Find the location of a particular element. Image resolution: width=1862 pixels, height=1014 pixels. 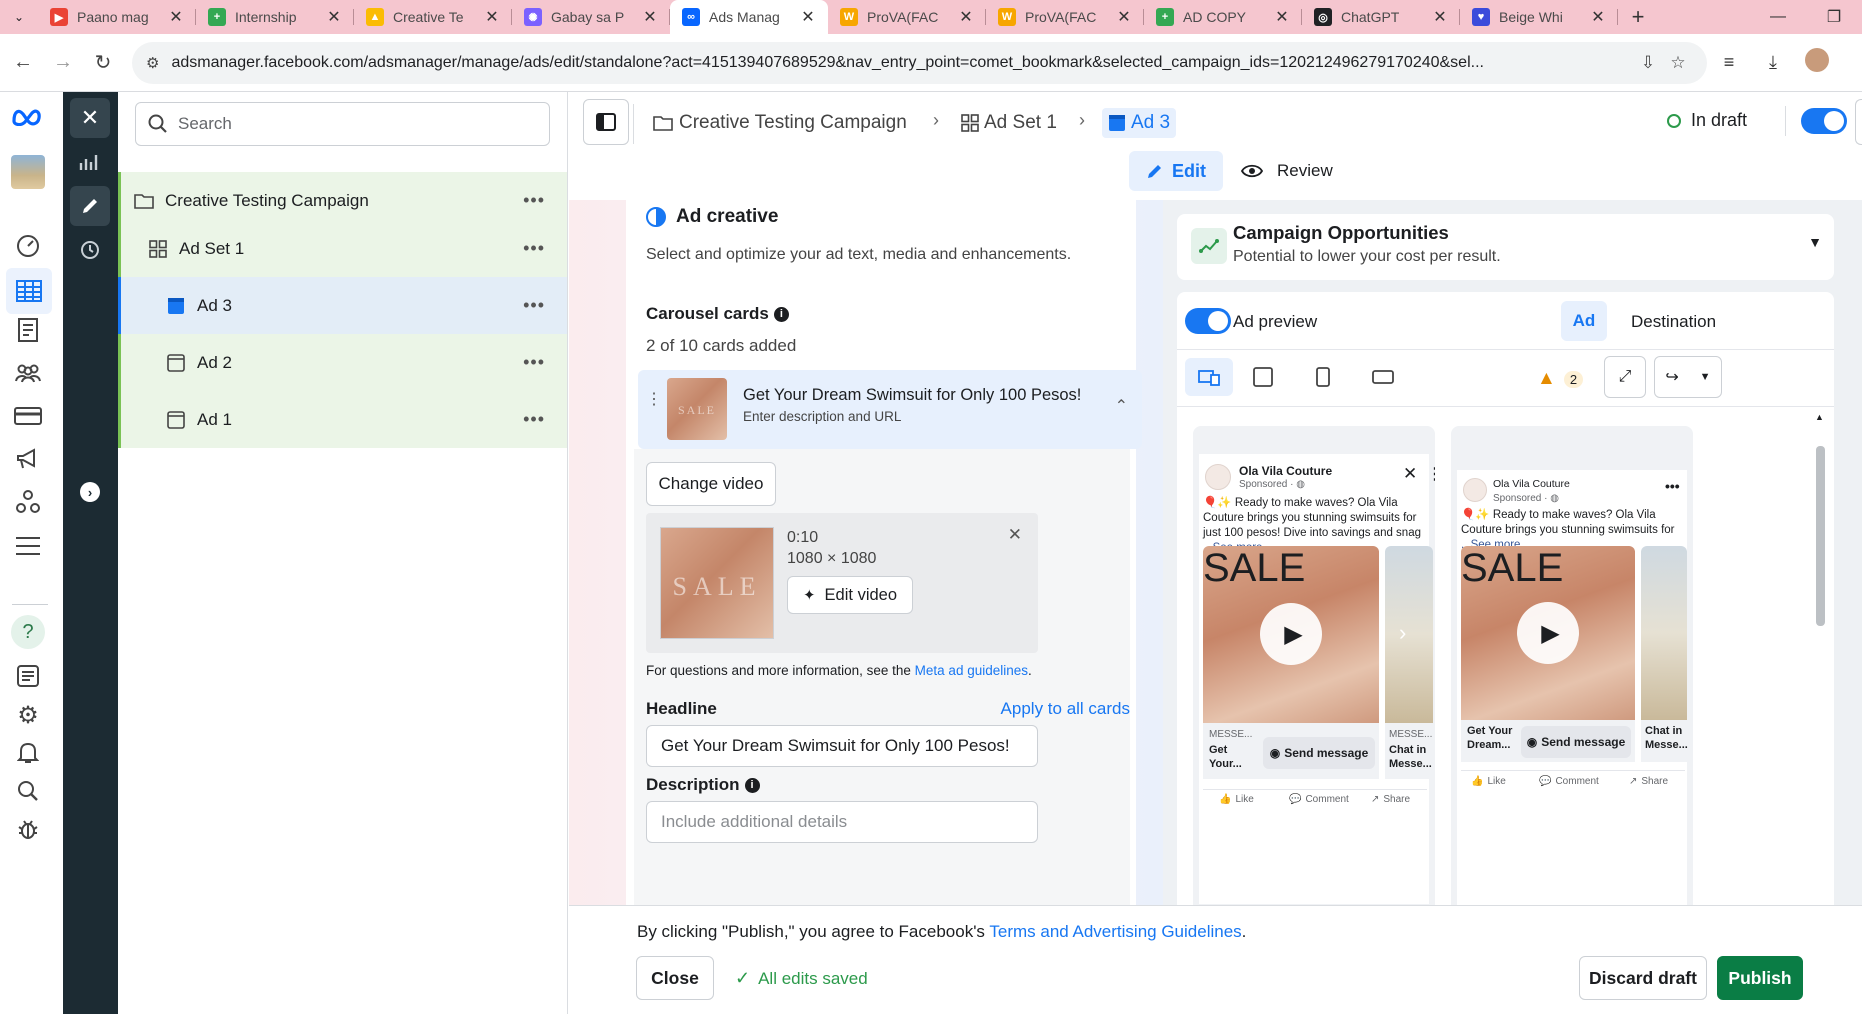

bookmark-star-icon: ☆ is located at coordinates (1678, 63).